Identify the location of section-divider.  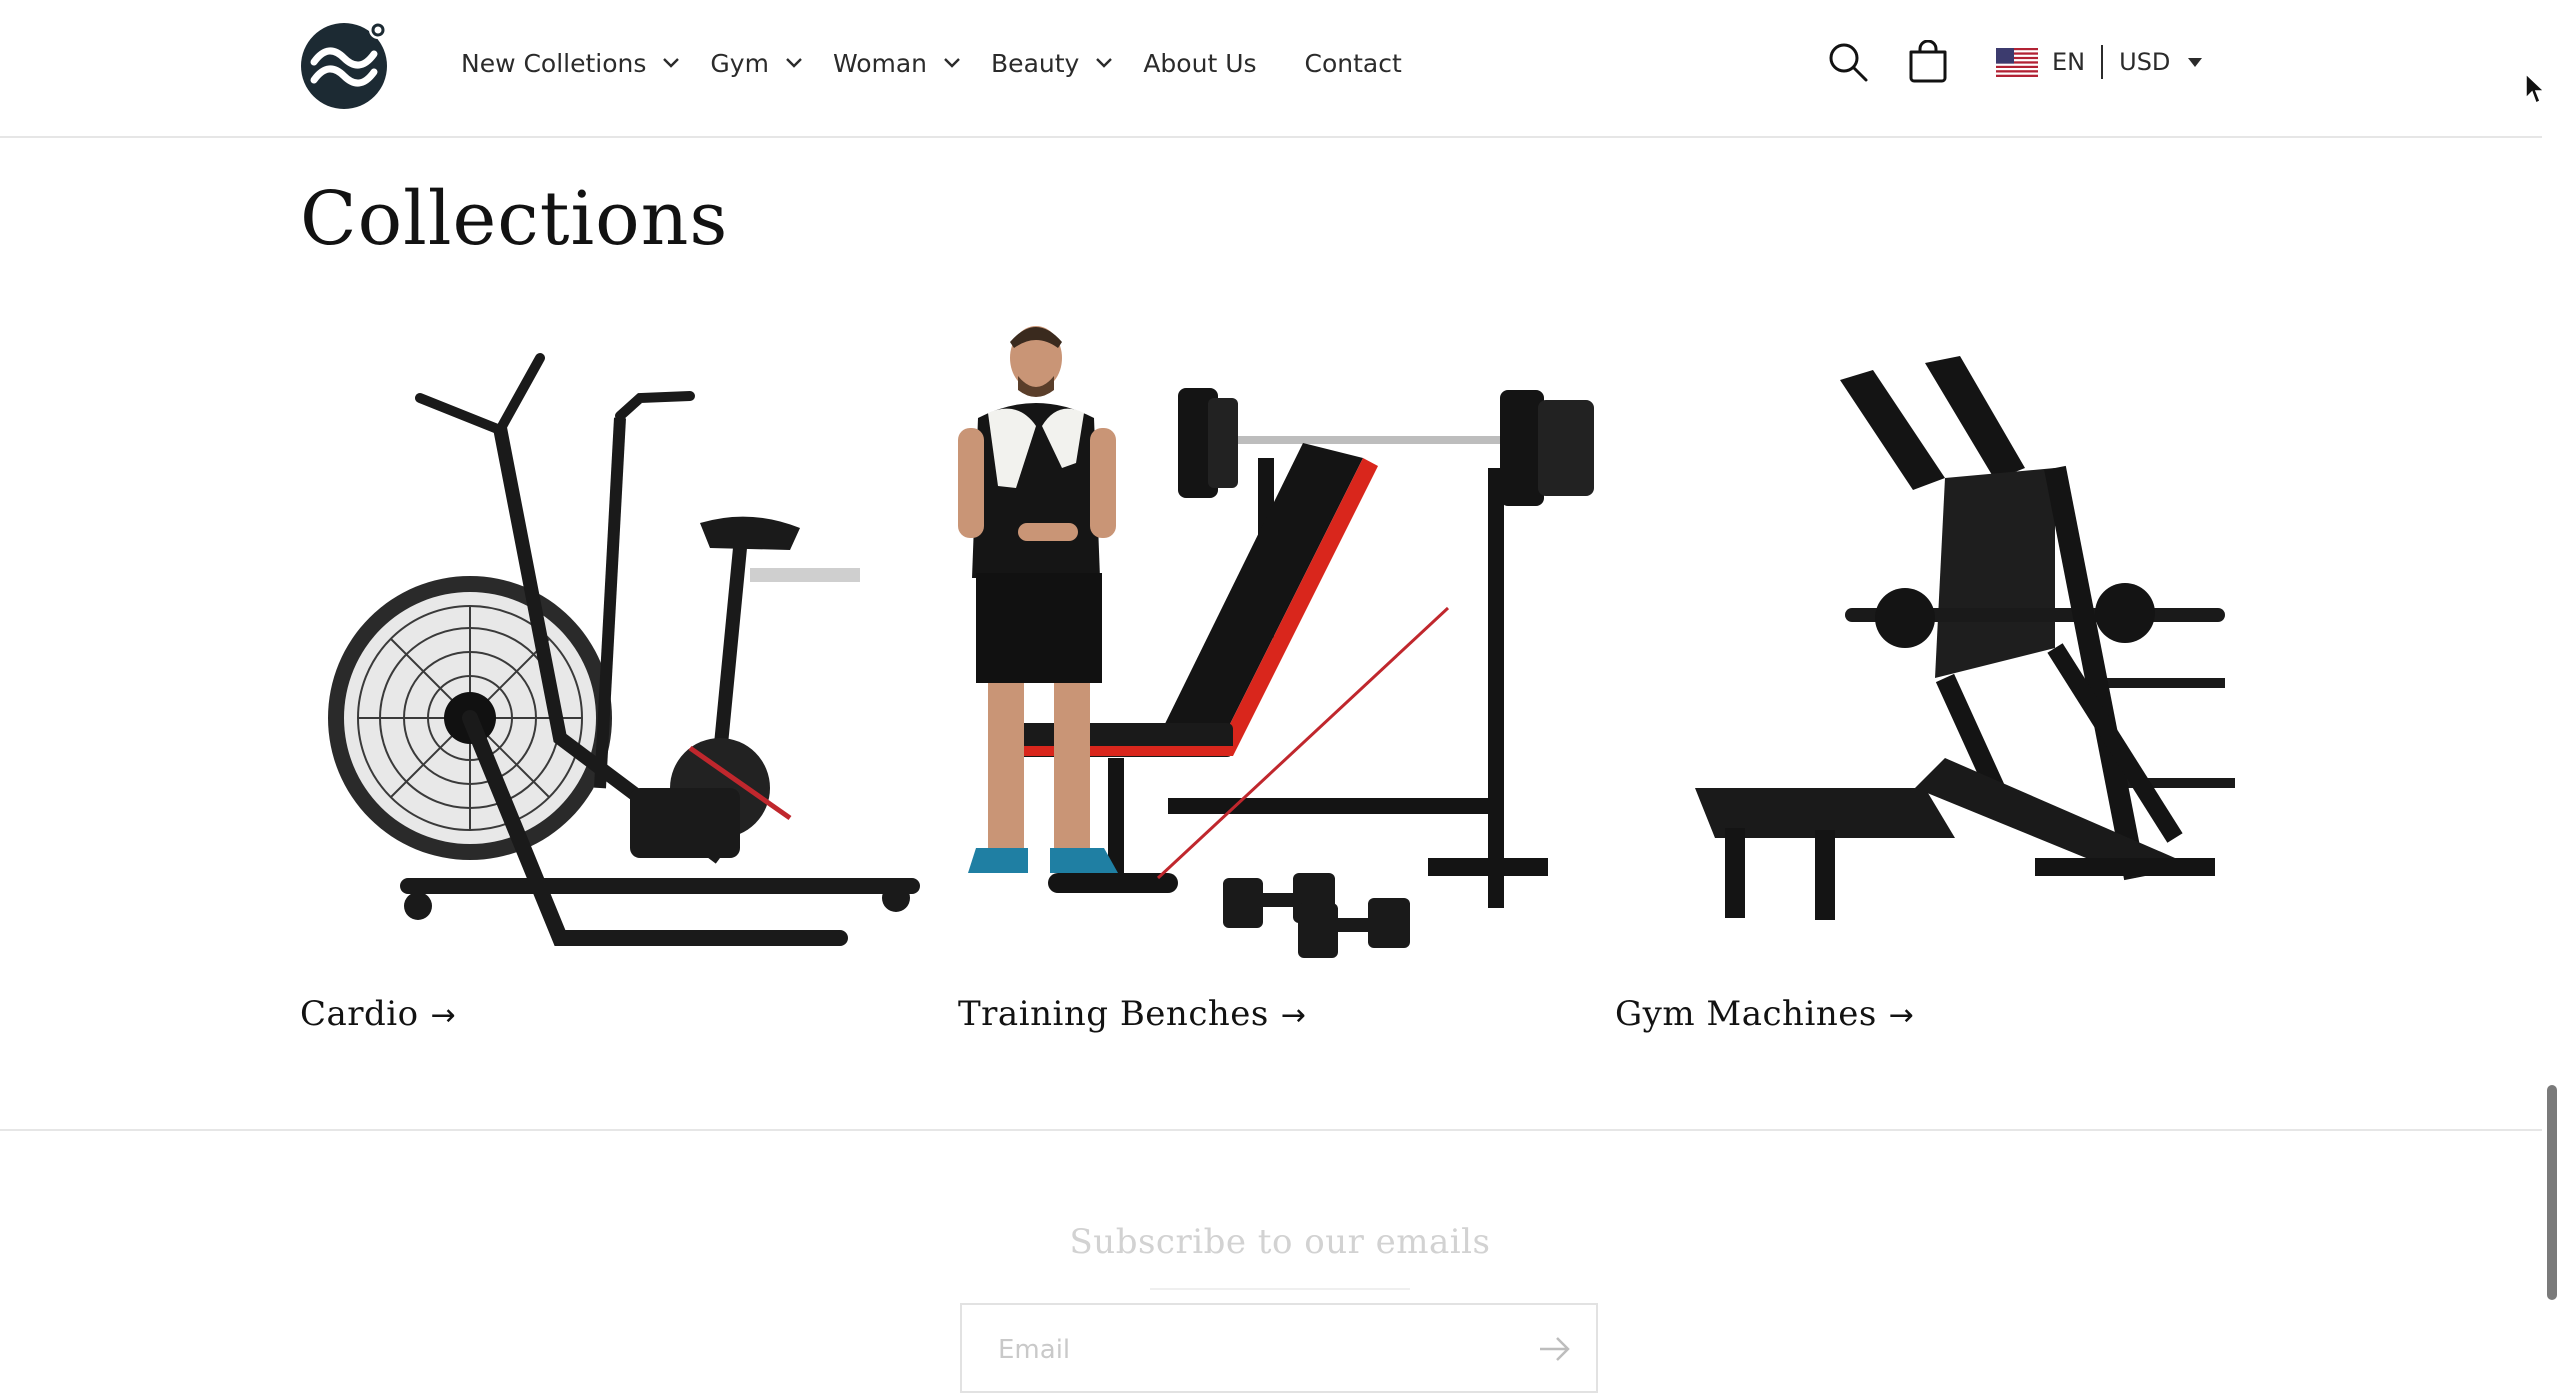
(1280, 1130).